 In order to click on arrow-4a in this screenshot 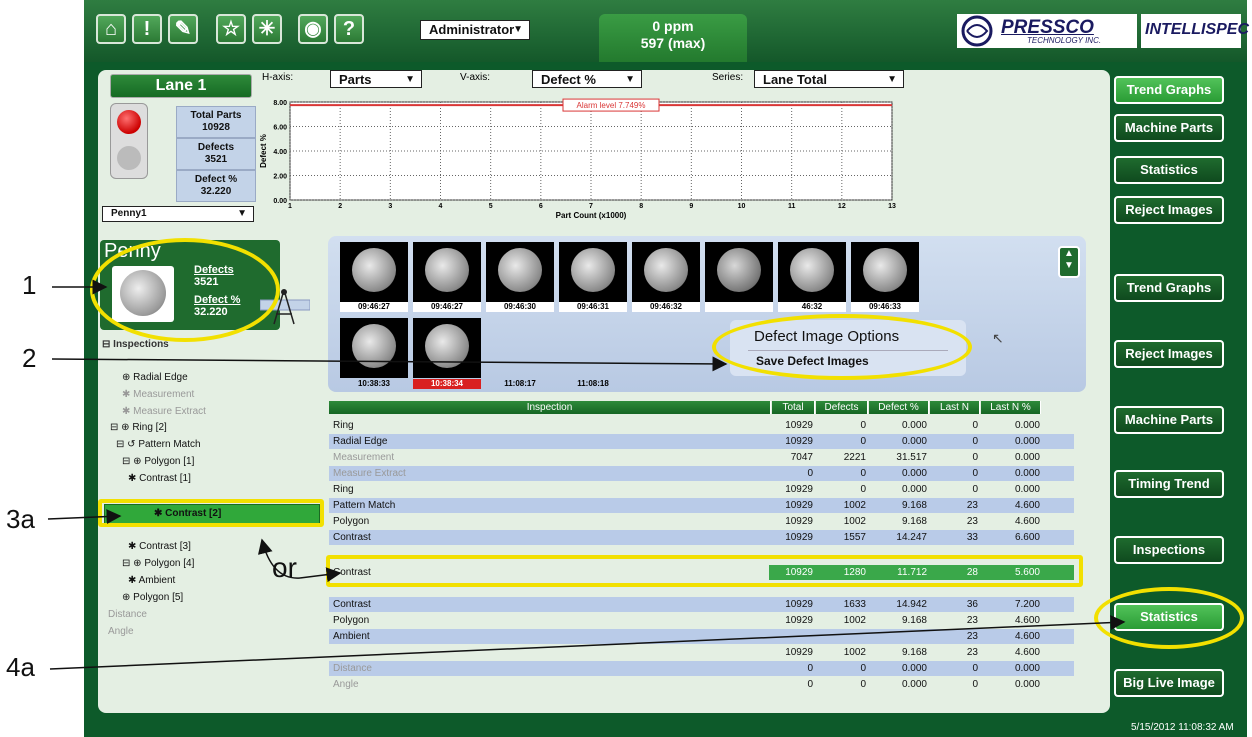, I will do `click(587, 642)`.